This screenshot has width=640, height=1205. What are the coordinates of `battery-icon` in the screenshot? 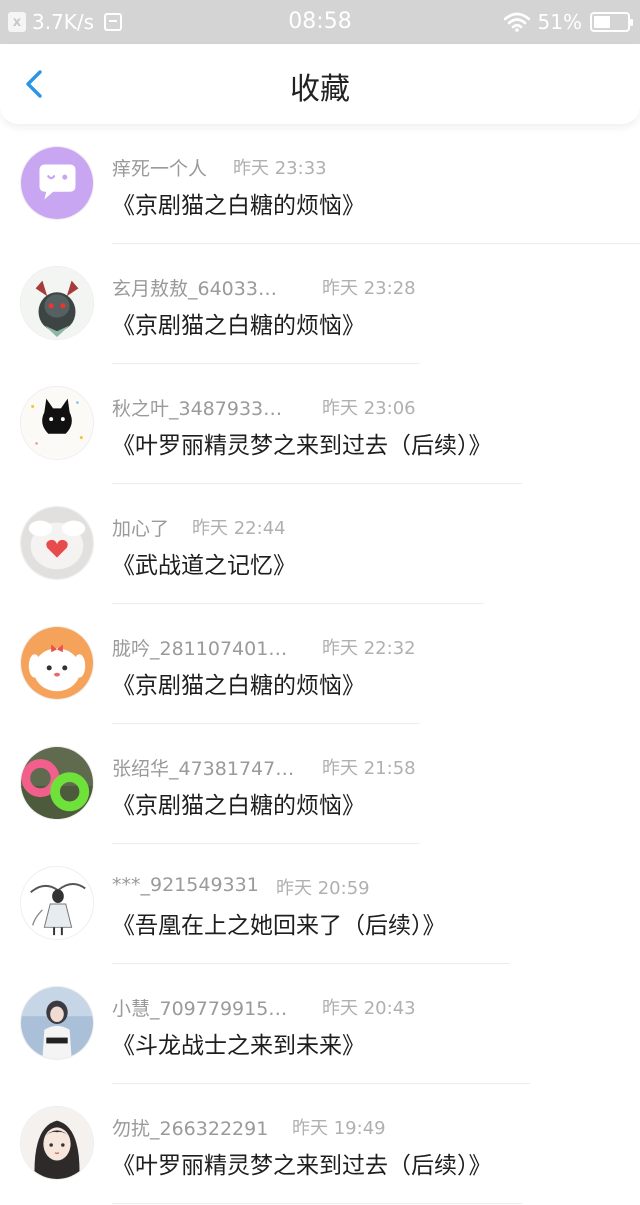 It's located at (611, 22).